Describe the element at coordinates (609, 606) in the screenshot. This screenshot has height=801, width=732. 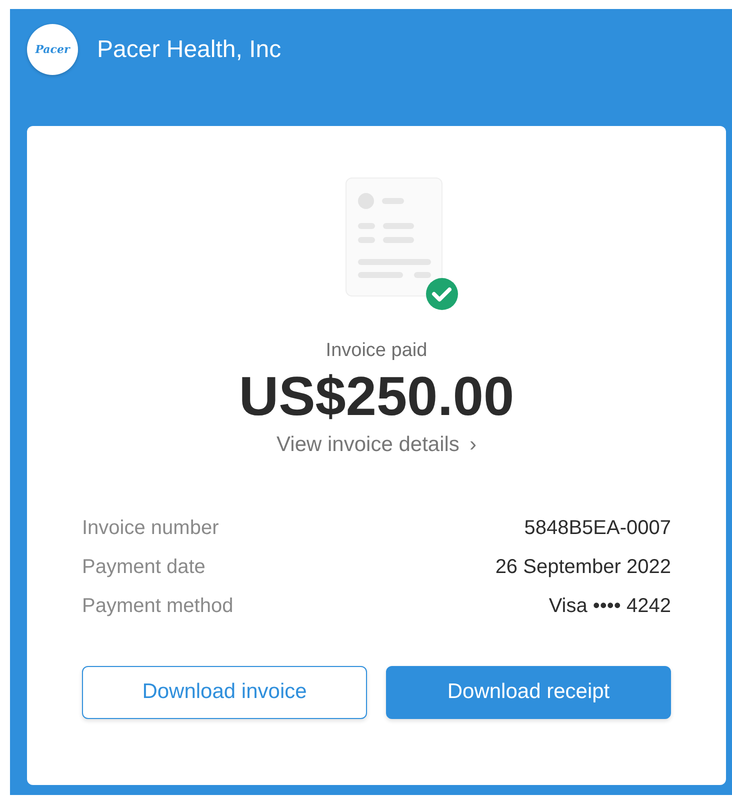
I see `detail-value: Visa •••• 4242` at that location.